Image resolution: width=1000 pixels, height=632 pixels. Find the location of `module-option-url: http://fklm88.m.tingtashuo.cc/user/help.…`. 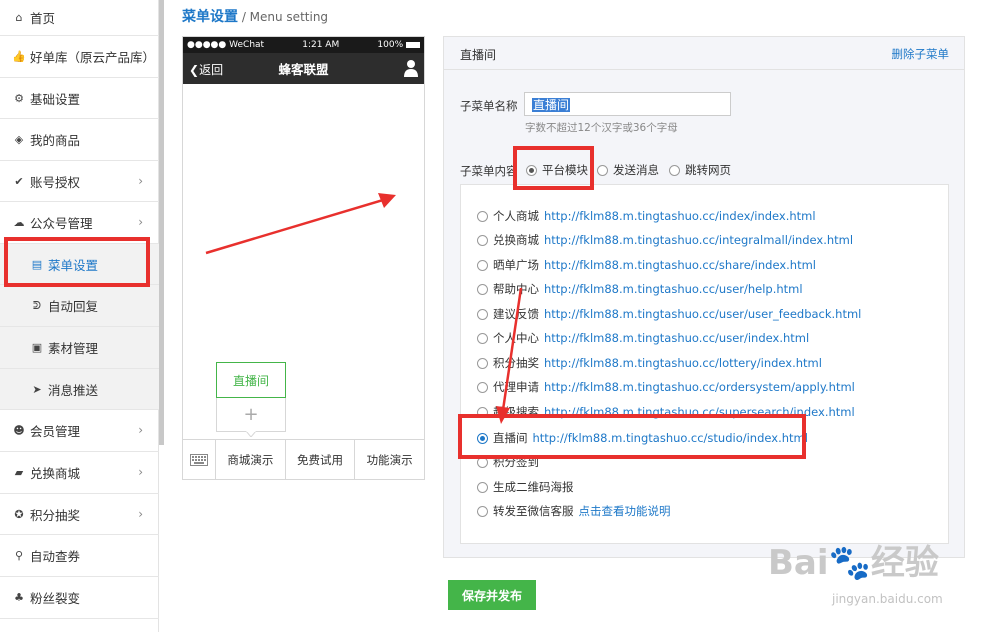

module-option-url: http://fklm88.m.tingtashuo.cc/user/help.… is located at coordinates (673, 289).